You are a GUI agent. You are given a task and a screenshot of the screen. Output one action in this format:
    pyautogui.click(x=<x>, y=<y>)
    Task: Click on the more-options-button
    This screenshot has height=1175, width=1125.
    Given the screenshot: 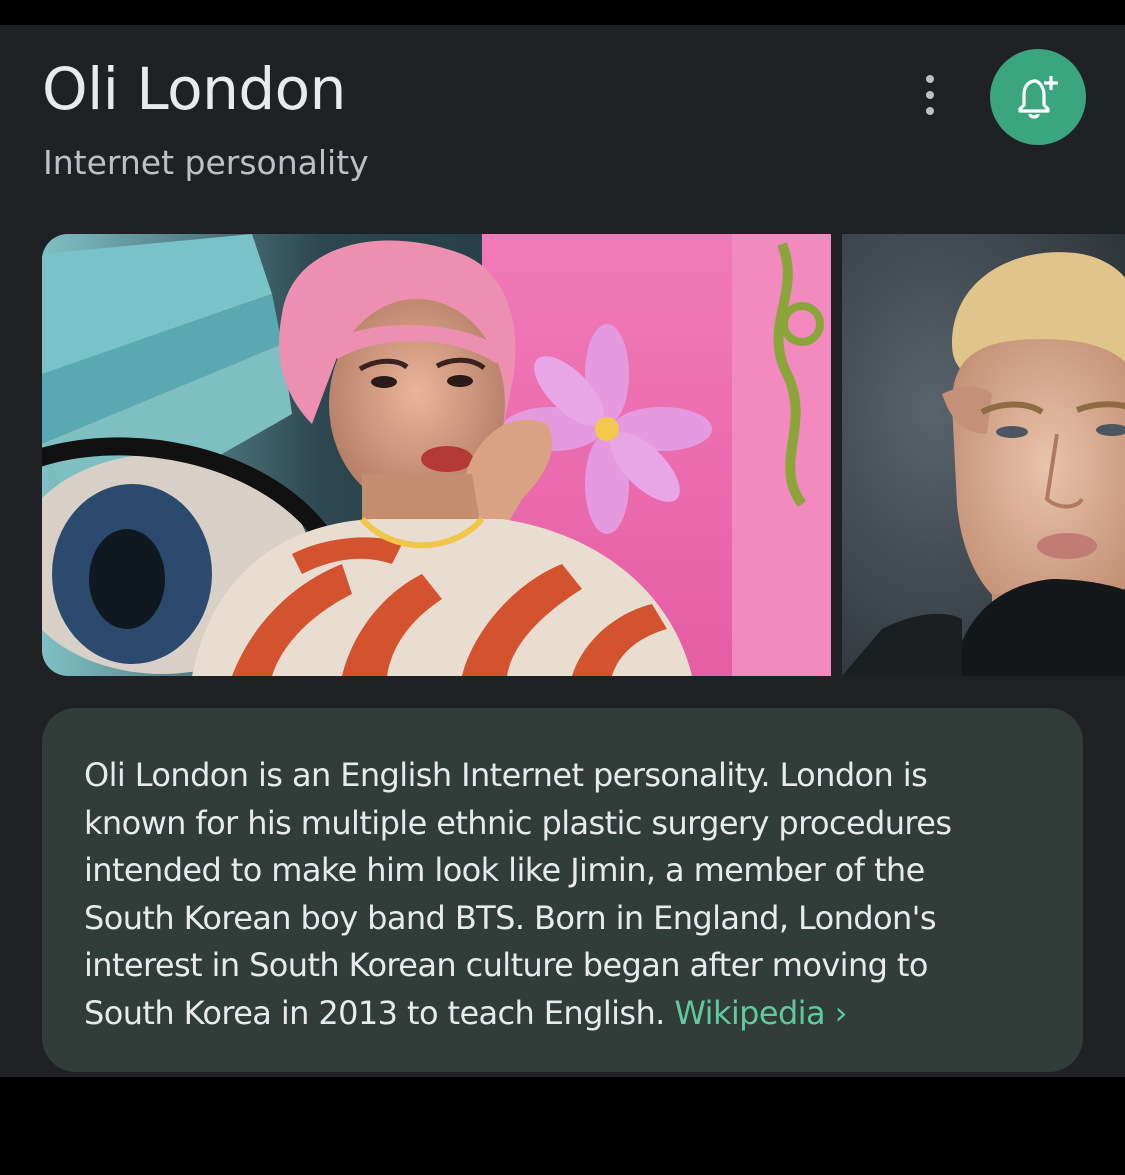 What is the action you would take?
    pyautogui.click(x=930, y=95)
    